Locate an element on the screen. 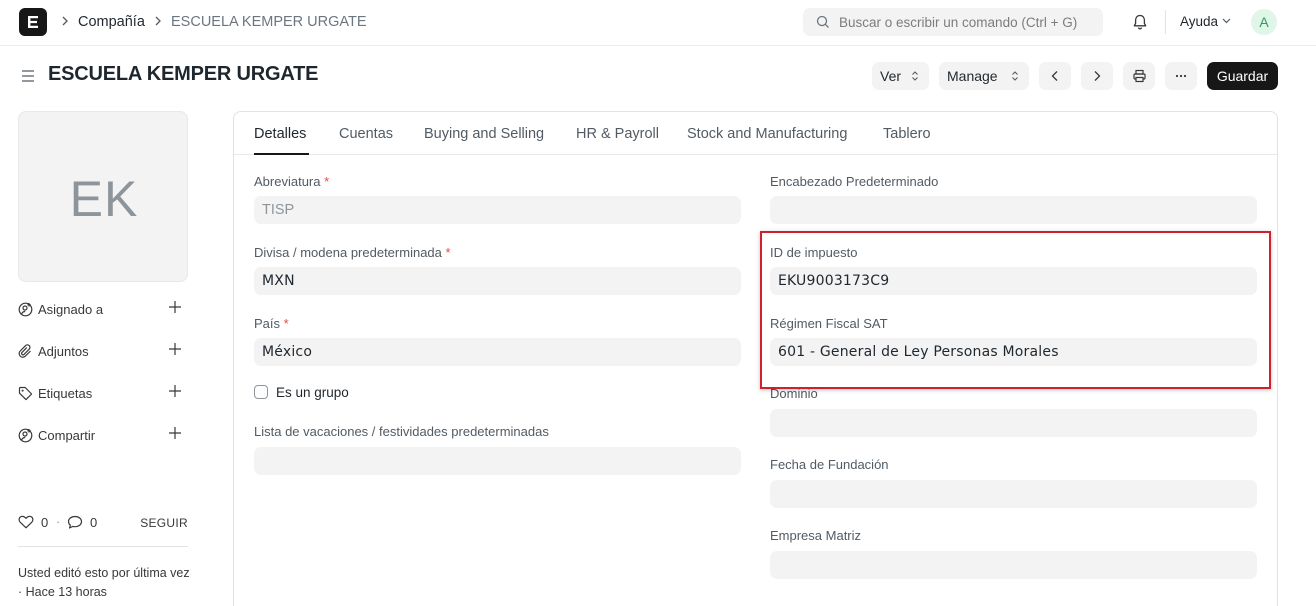  tab-dashboard: Tablero is located at coordinates (907, 134).